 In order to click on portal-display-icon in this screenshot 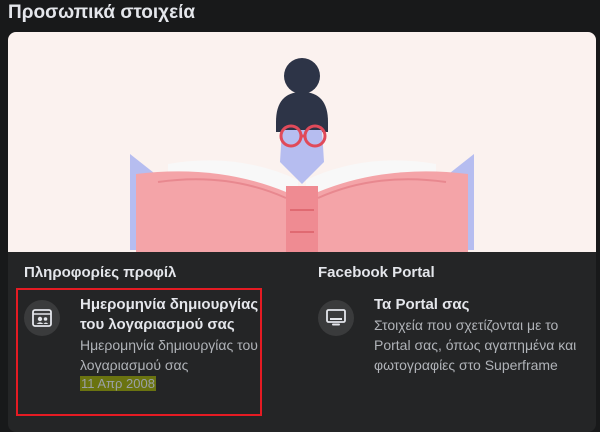, I will do `click(336, 318)`.